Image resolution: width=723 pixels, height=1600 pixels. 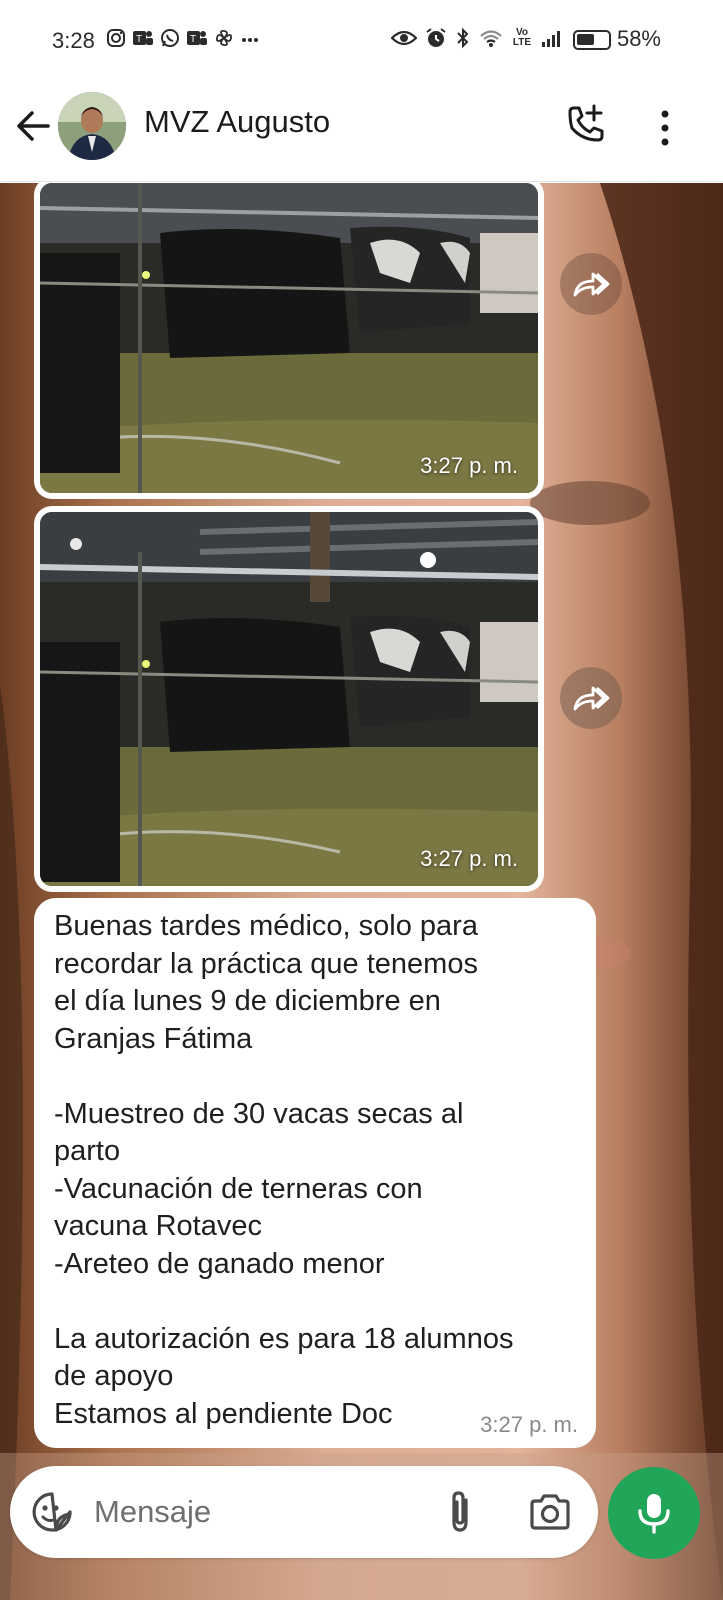 I want to click on message-line: -Muestreo de 30 vacas secas al, so click(x=259, y=1113).